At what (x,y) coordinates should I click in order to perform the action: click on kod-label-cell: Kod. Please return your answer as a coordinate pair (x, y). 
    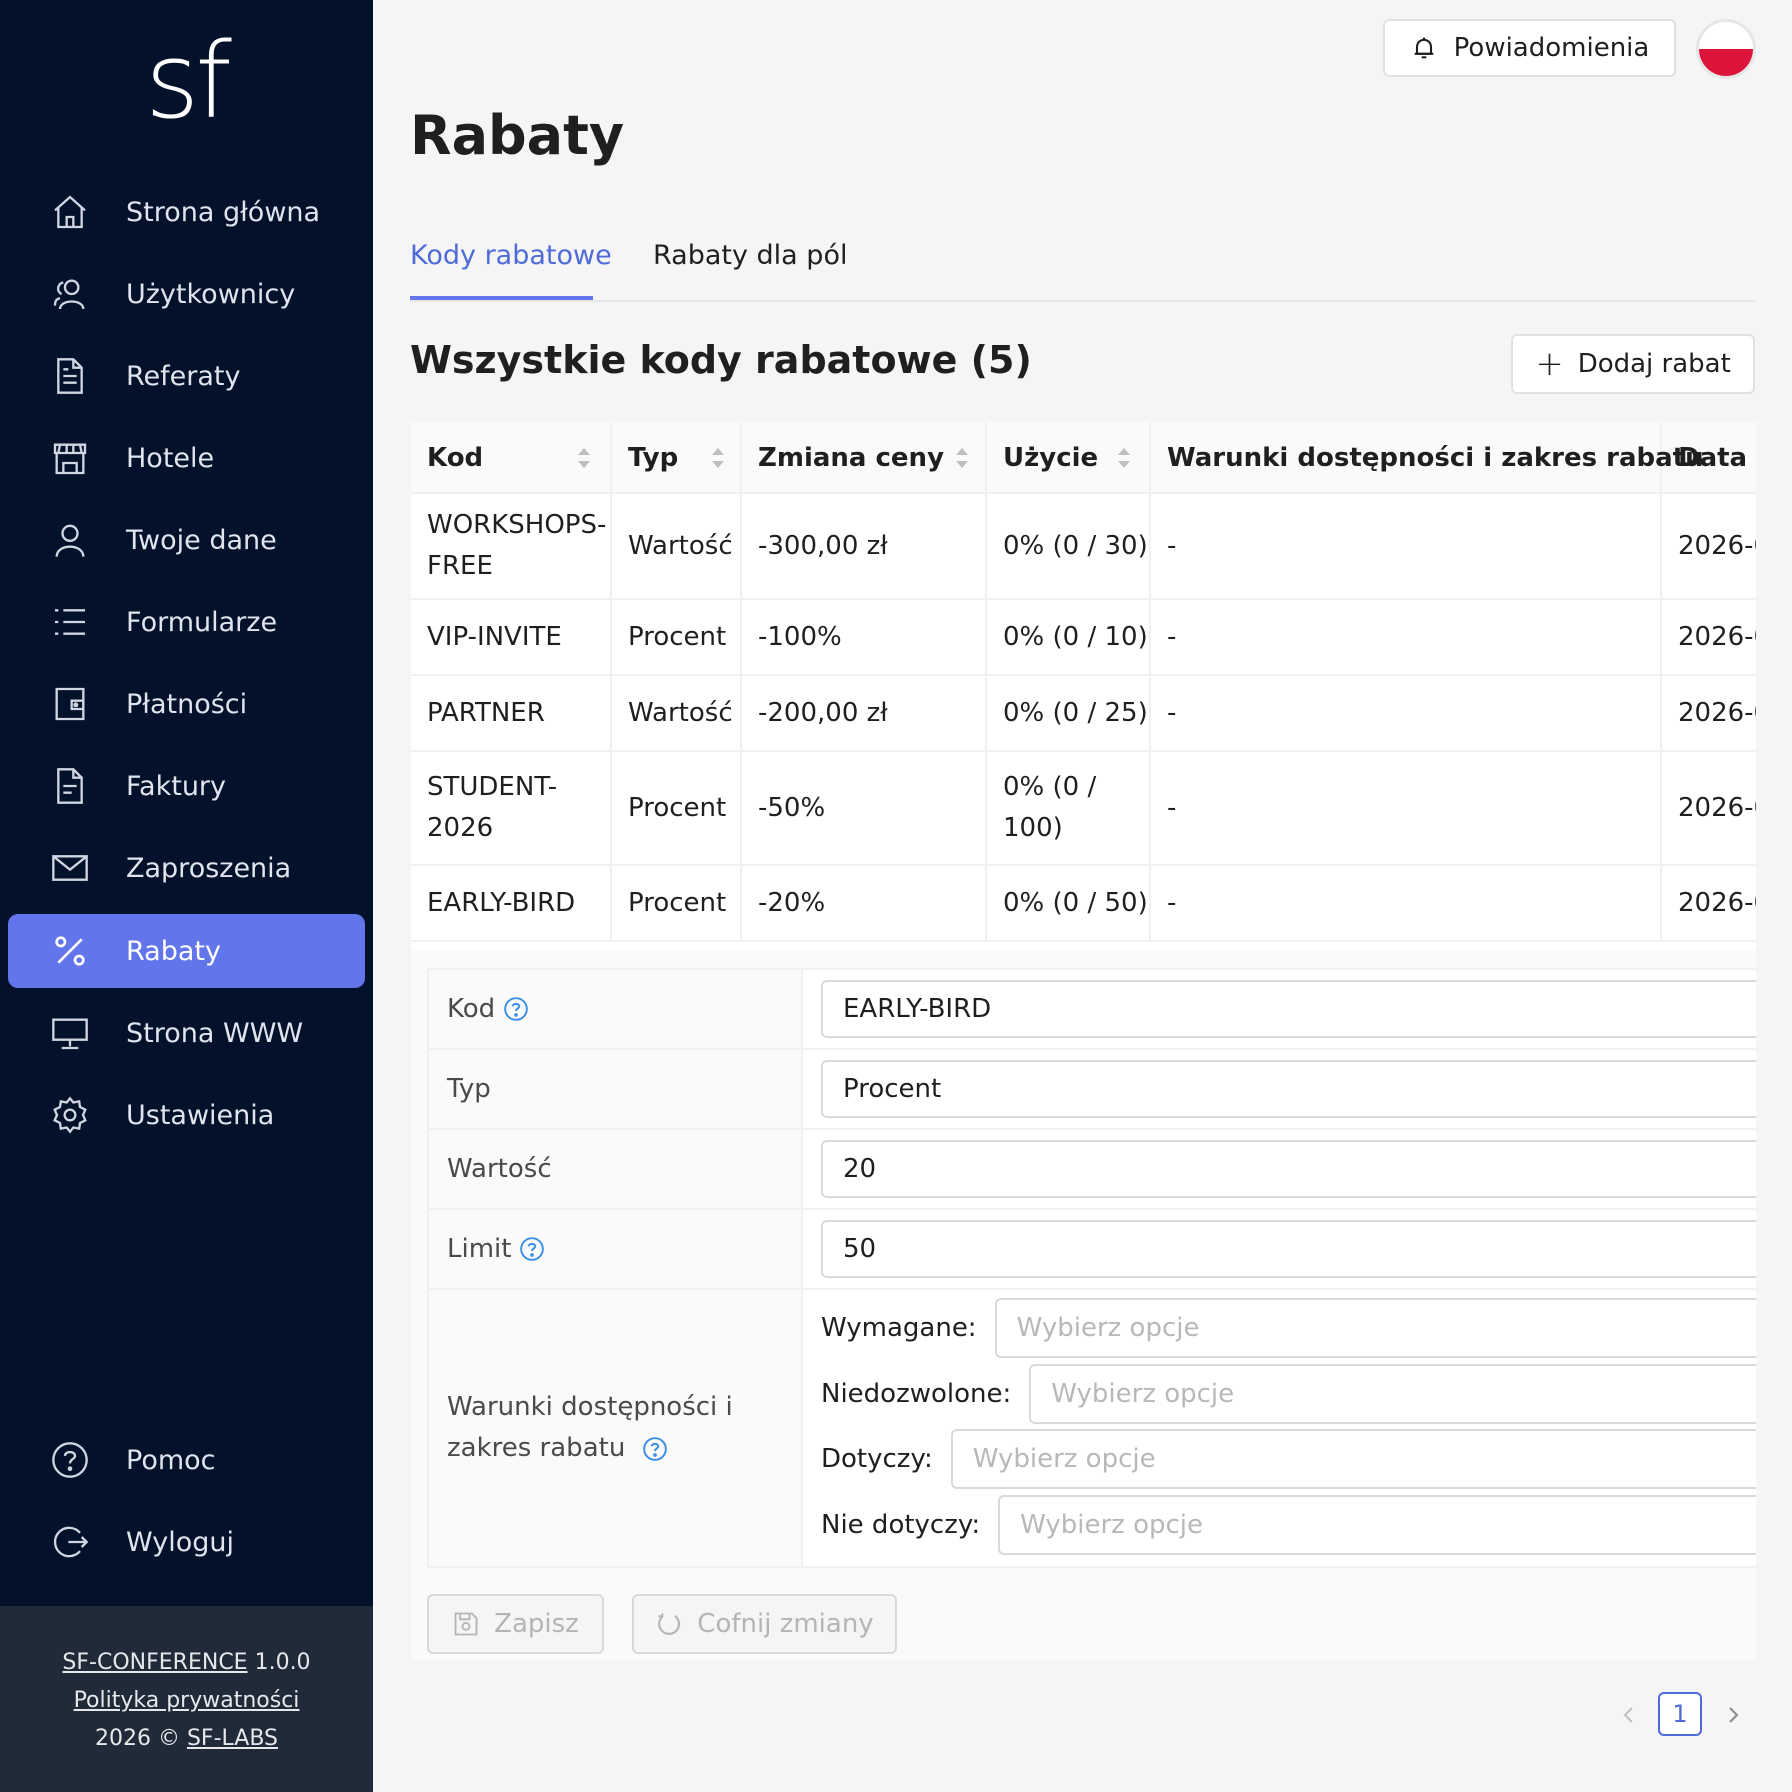
    Looking at the image, I should click on (616, 1010).